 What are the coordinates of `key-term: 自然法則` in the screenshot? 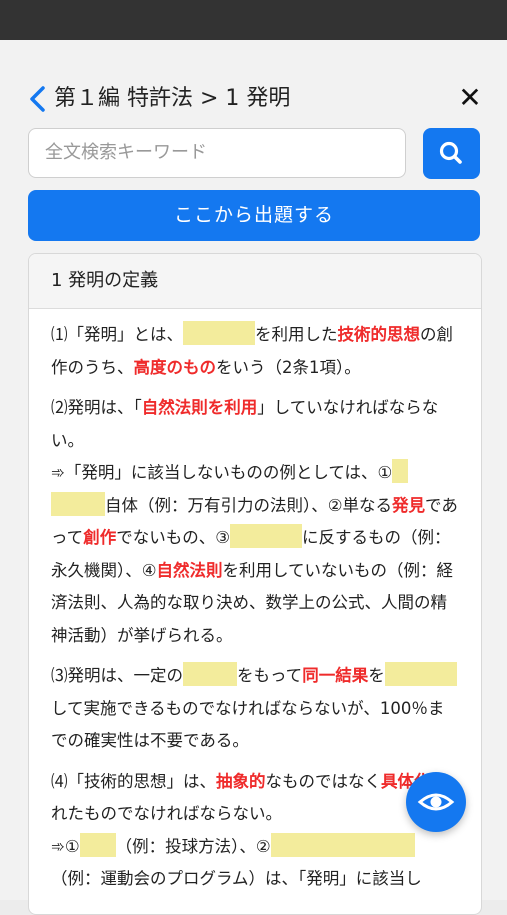 It's located at (189, 570).